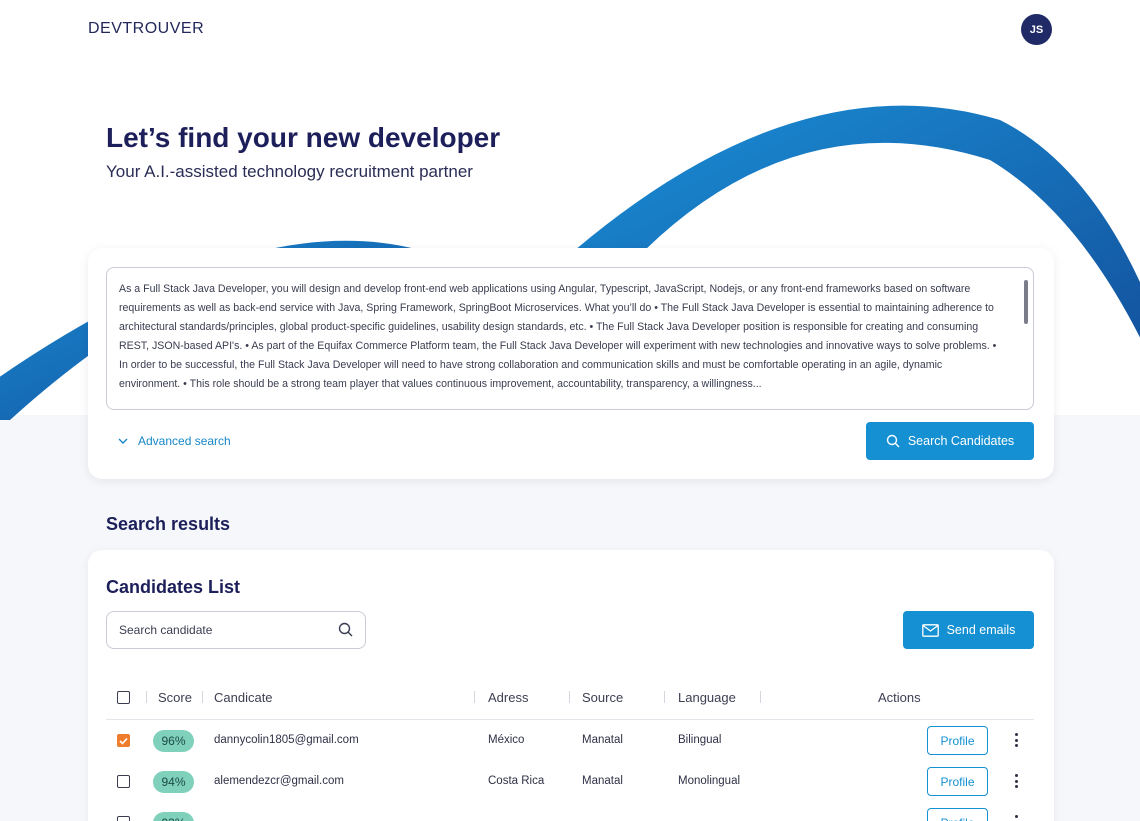 The width and height of the screenshot is (1140, 821). I want to click on column-header-address: Adress, so click(508, 697).